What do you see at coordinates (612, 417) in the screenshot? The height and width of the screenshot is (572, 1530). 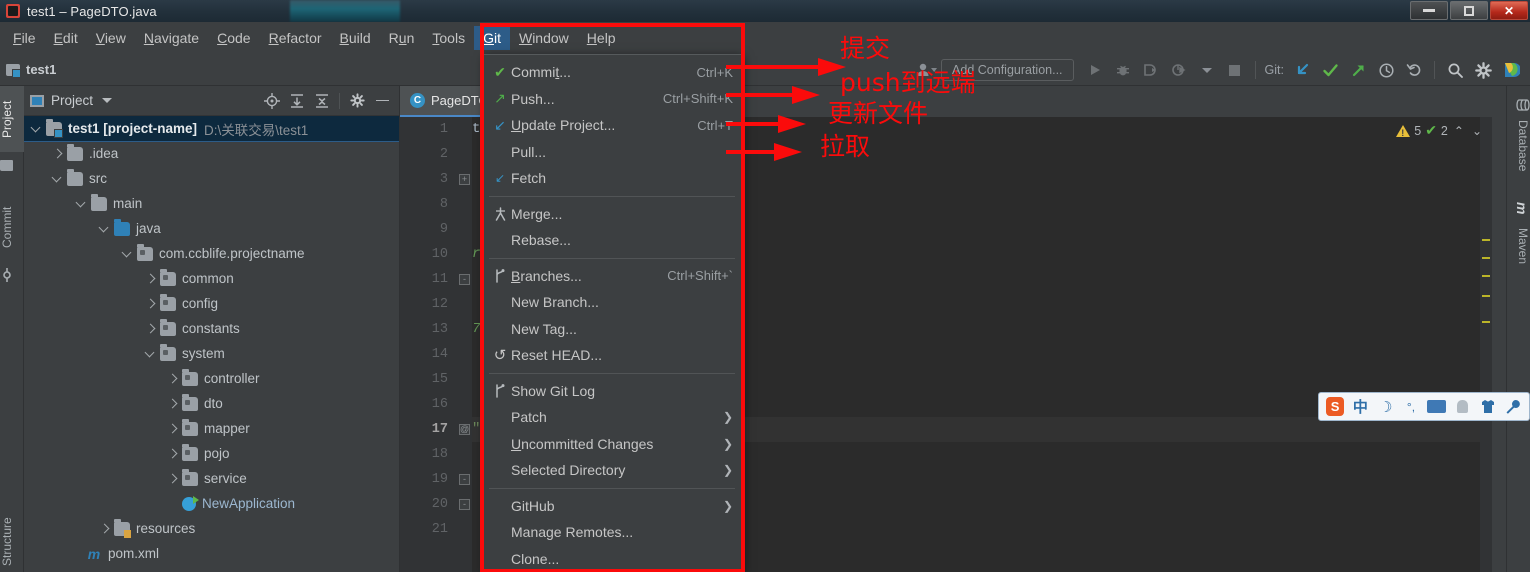 I see `menu-item-patch: Patch ❯` at bounding box center [612, 417].